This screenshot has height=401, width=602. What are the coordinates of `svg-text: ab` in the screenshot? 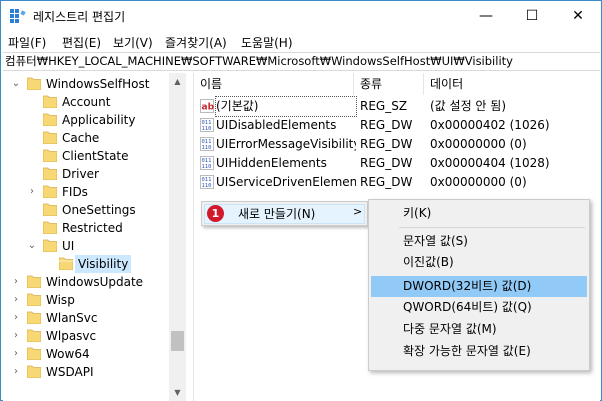 It's located at (208, 108).